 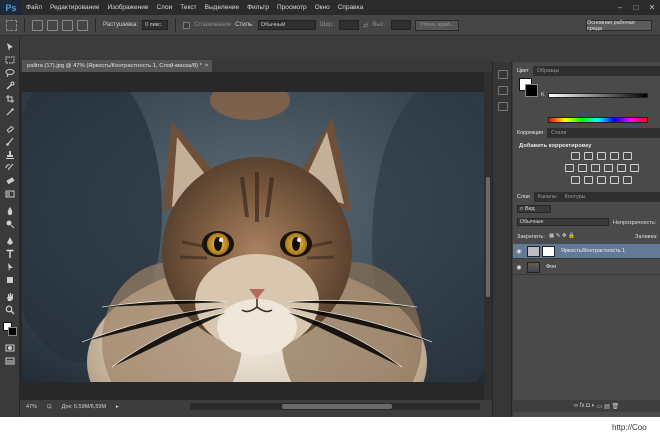 What do you see at coordinates (586, 267) in the screenshot?
I see `layer-row: ◉ Фон` at bounding box center [586, 267].